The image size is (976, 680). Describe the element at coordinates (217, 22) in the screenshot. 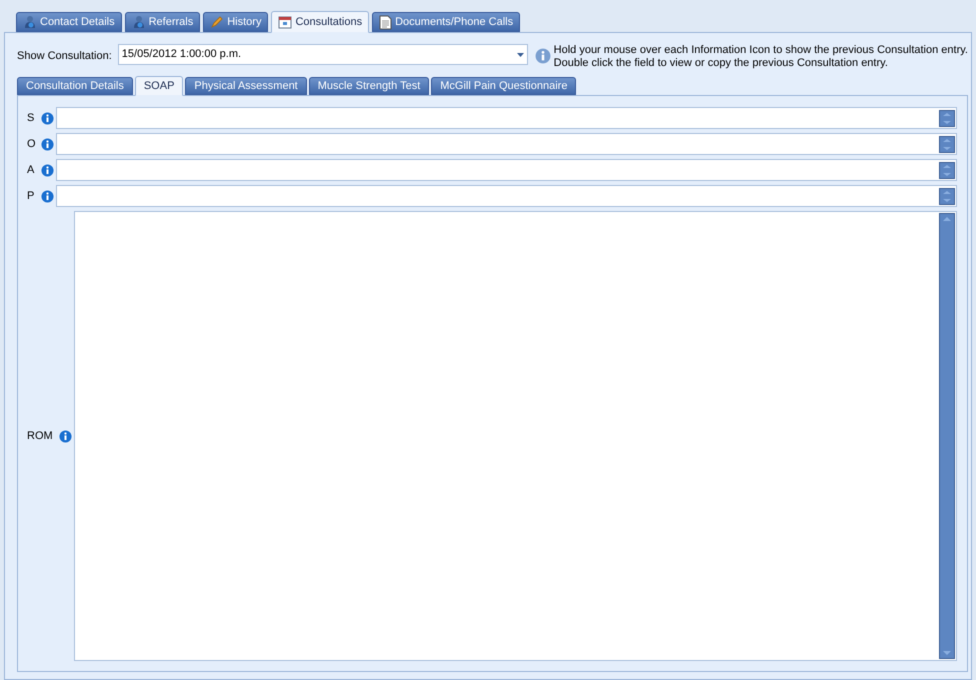

I see `pencil-icon` at that location.